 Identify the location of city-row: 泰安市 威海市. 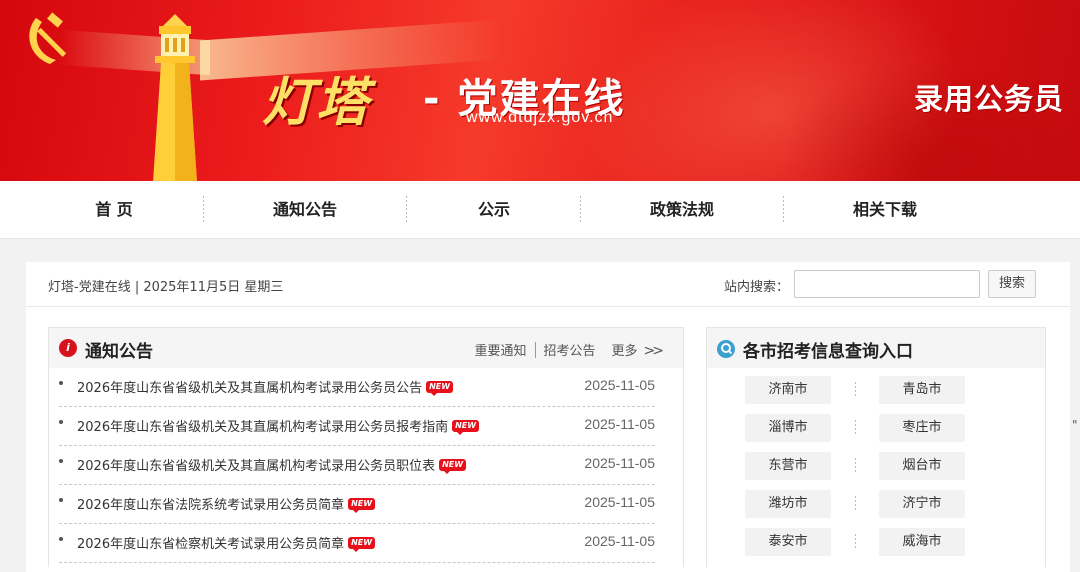
(876, 539).